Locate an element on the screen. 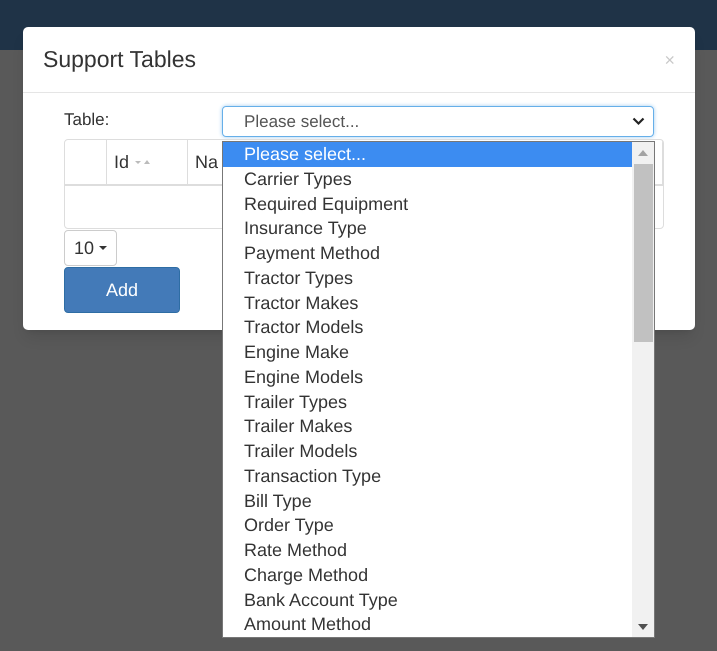  dropdown-option: Engine Make is located at coordinates (427, 352).